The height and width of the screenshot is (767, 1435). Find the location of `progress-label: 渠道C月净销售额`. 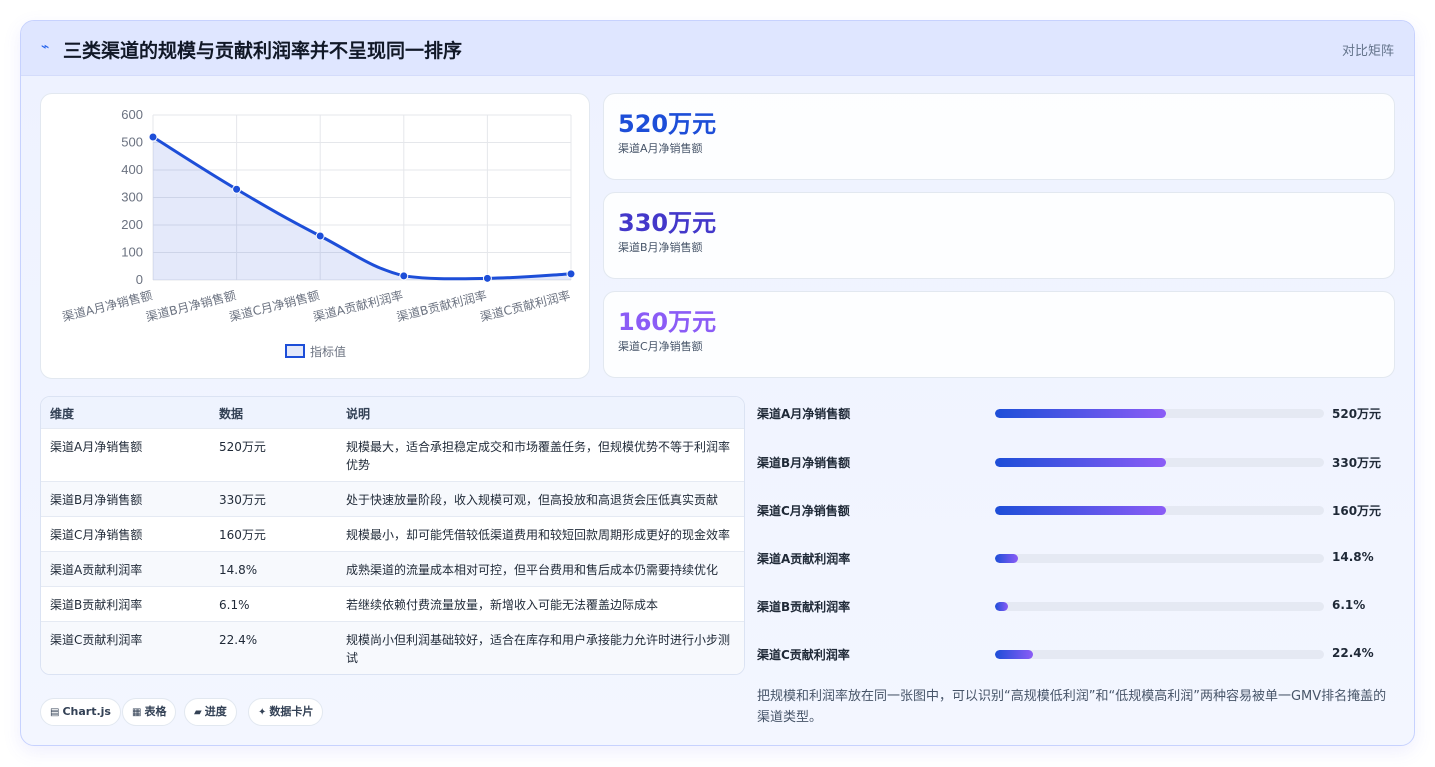

progress-label: 渠道C月净销售额 is located at coordinates (803, 511).